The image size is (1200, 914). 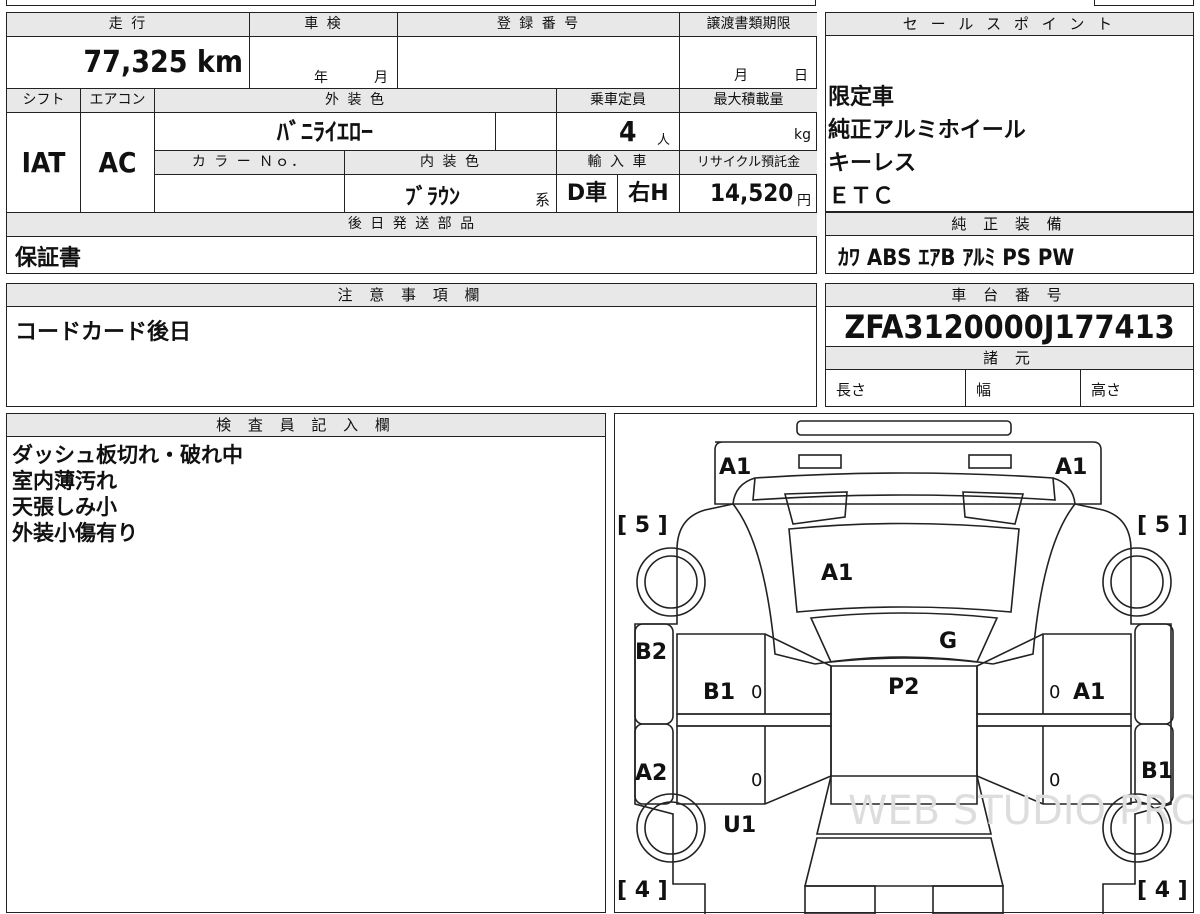 I want to click on recycle-value: 14,520, so click(x=752, y=193).